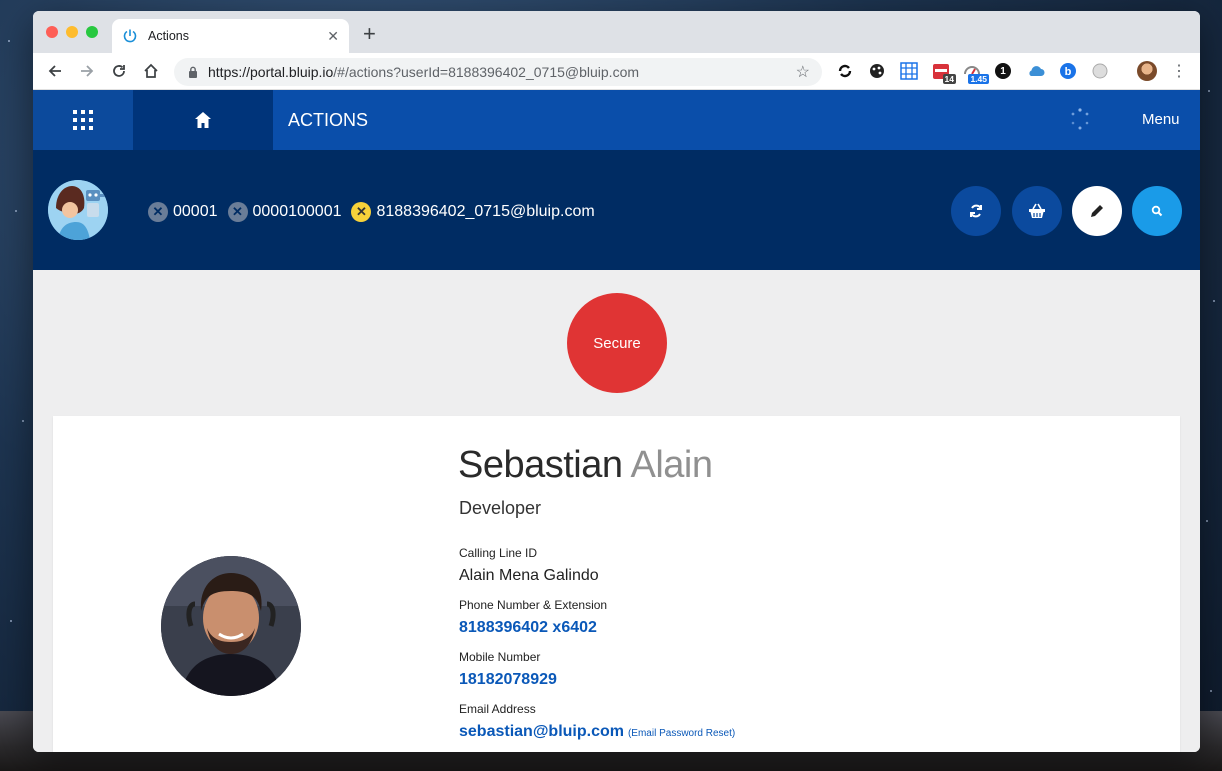  I want to click on search-button, so click(1157, 211).